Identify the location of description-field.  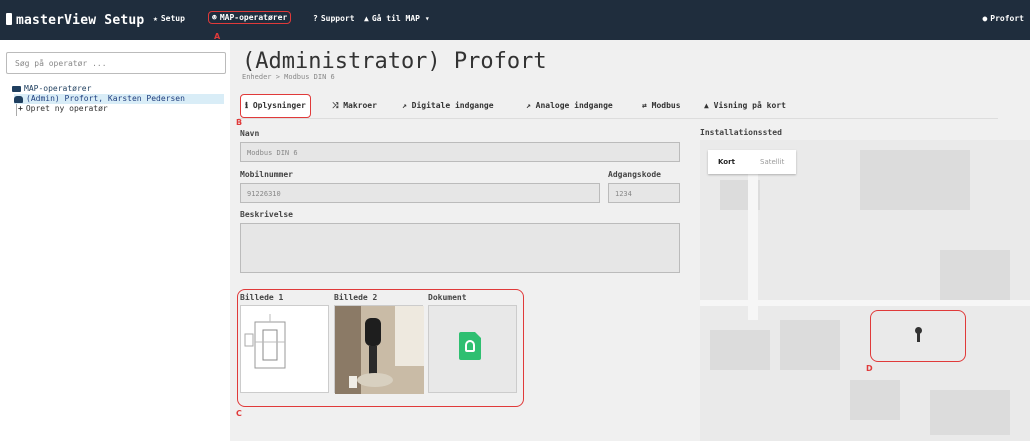
(460, 248).